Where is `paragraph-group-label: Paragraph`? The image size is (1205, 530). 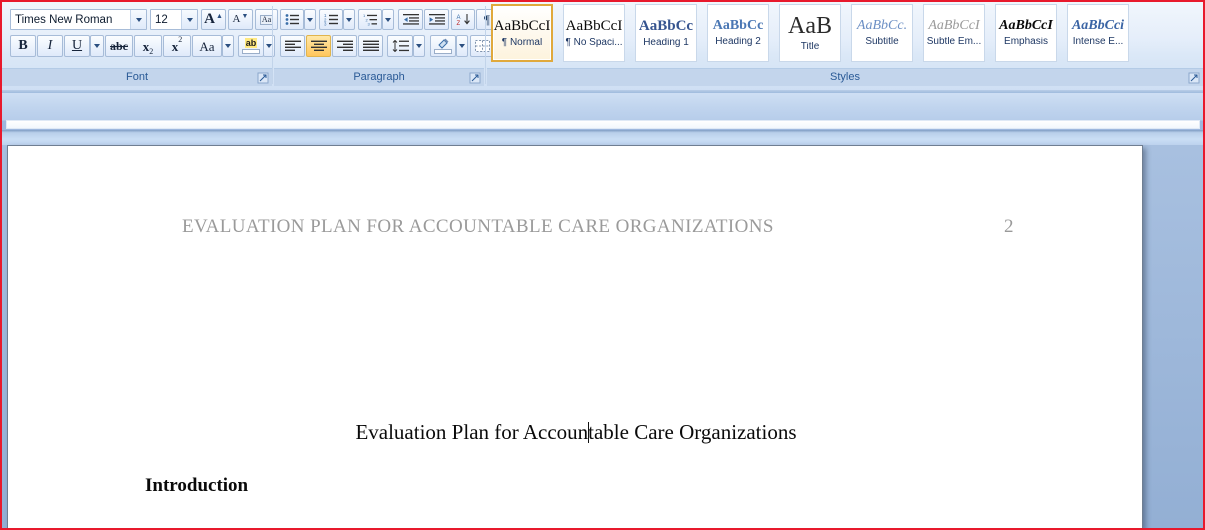
paragraph-group-label: Paragraph is located at coordinates (379, 77).